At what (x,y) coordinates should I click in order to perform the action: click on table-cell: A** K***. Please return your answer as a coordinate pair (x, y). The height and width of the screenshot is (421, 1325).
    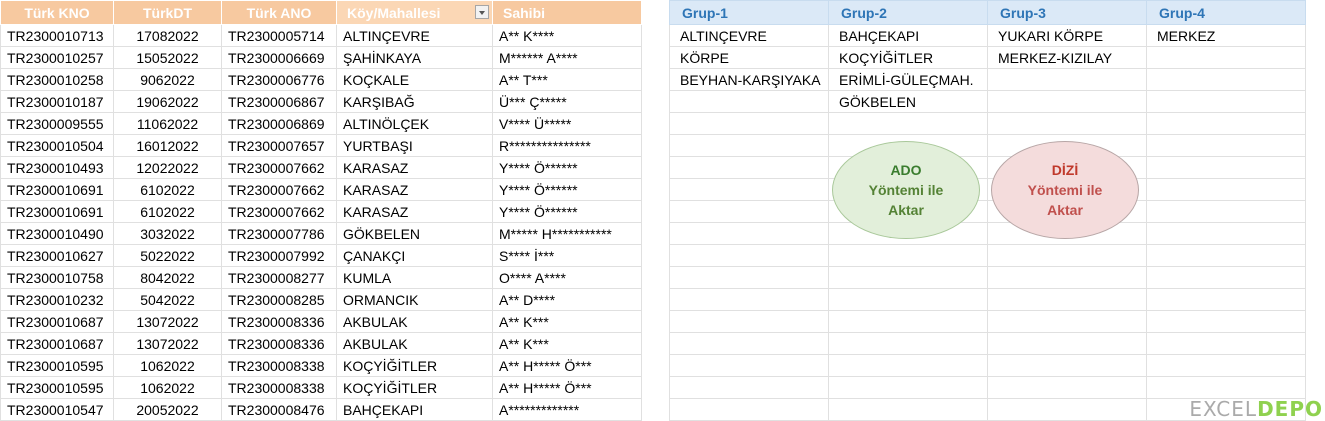
    Looking at the image, I should click on (567, 321).